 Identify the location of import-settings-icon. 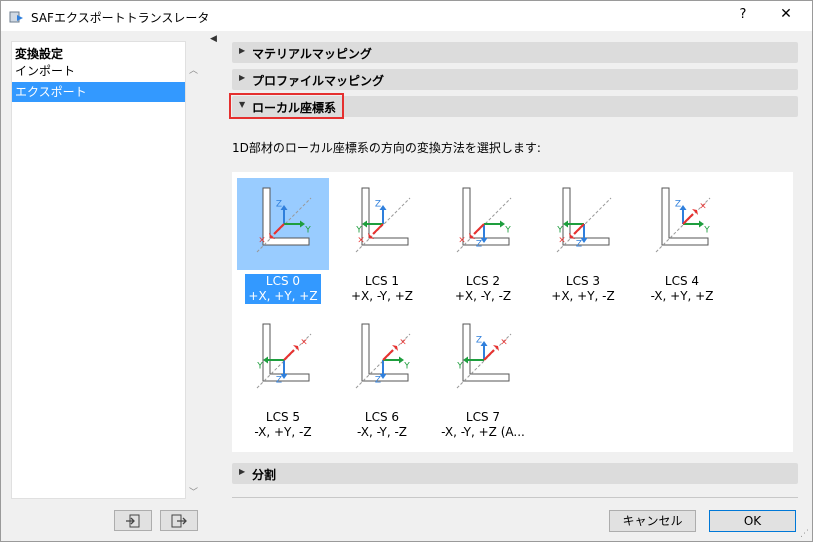
(133, 521).